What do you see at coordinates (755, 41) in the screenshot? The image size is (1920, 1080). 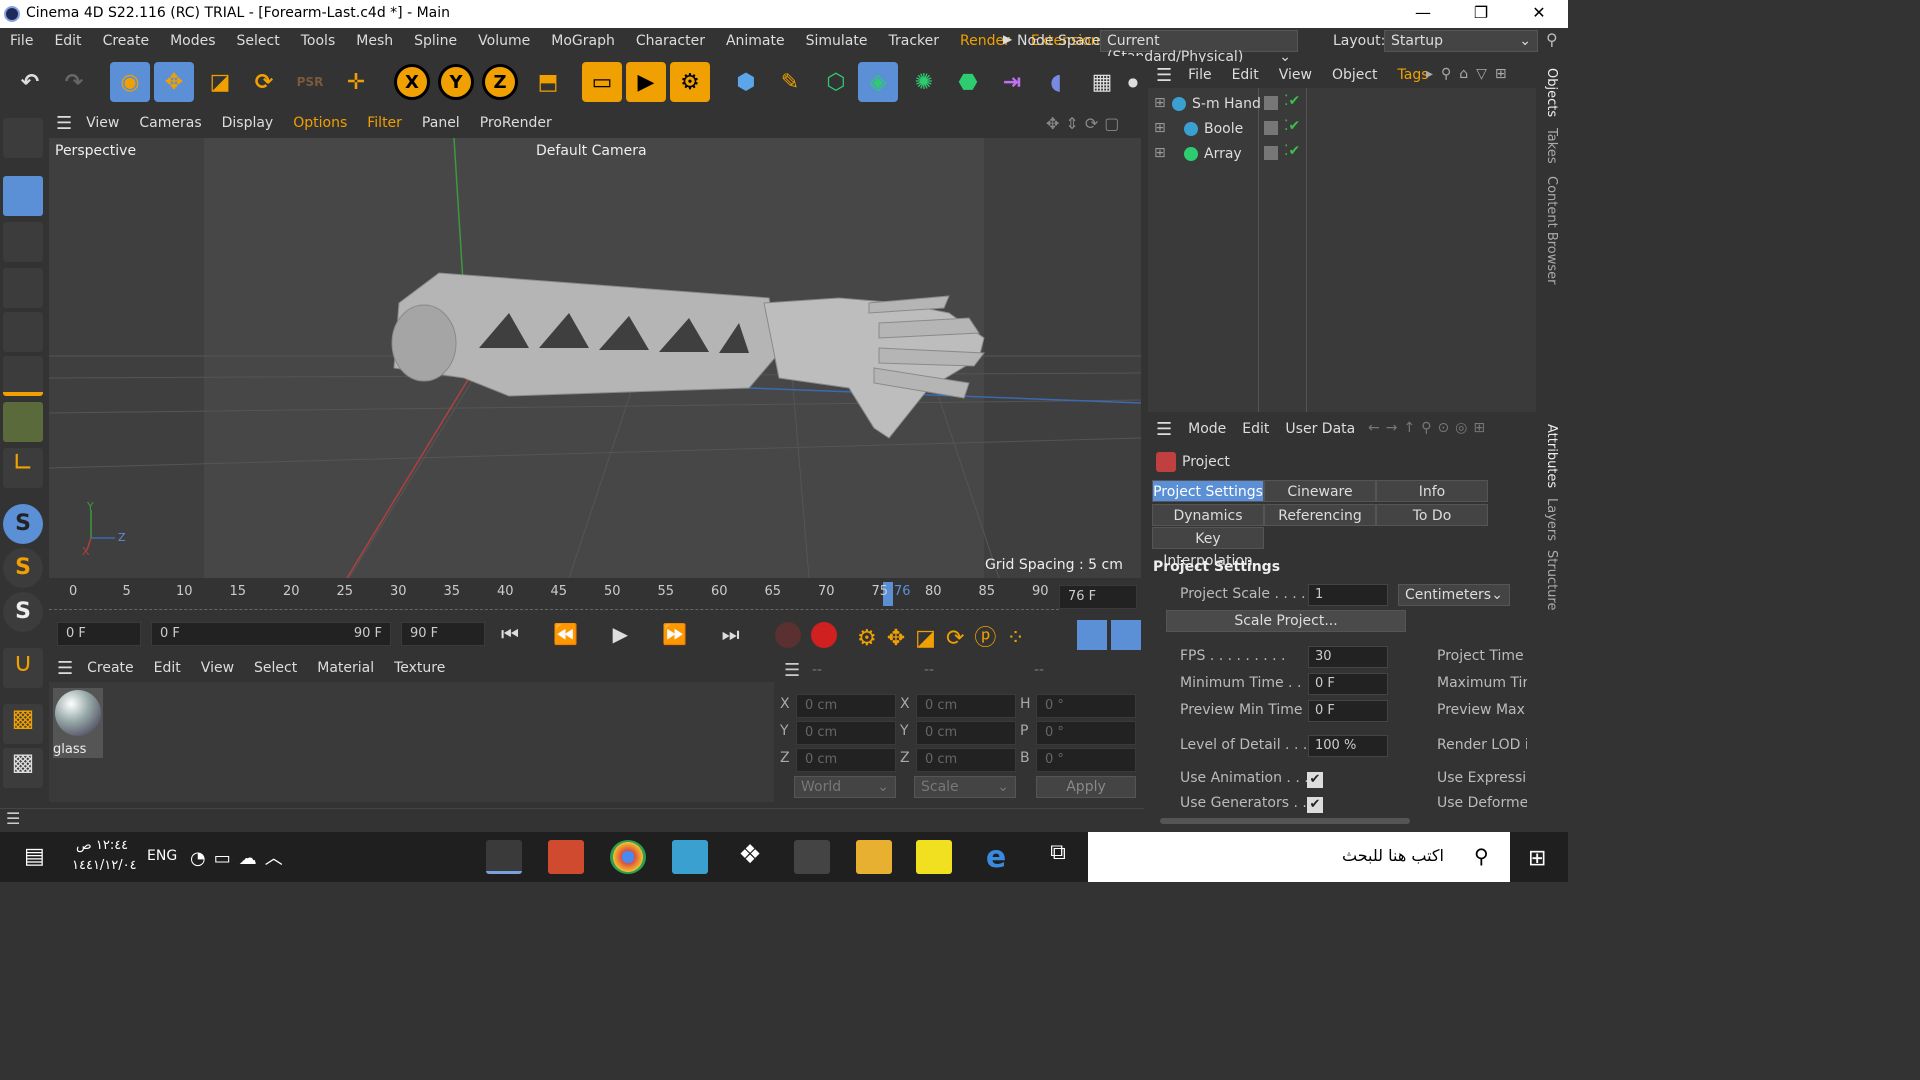 I see `menu-animate: Animate` at bounding box center [755, 41].